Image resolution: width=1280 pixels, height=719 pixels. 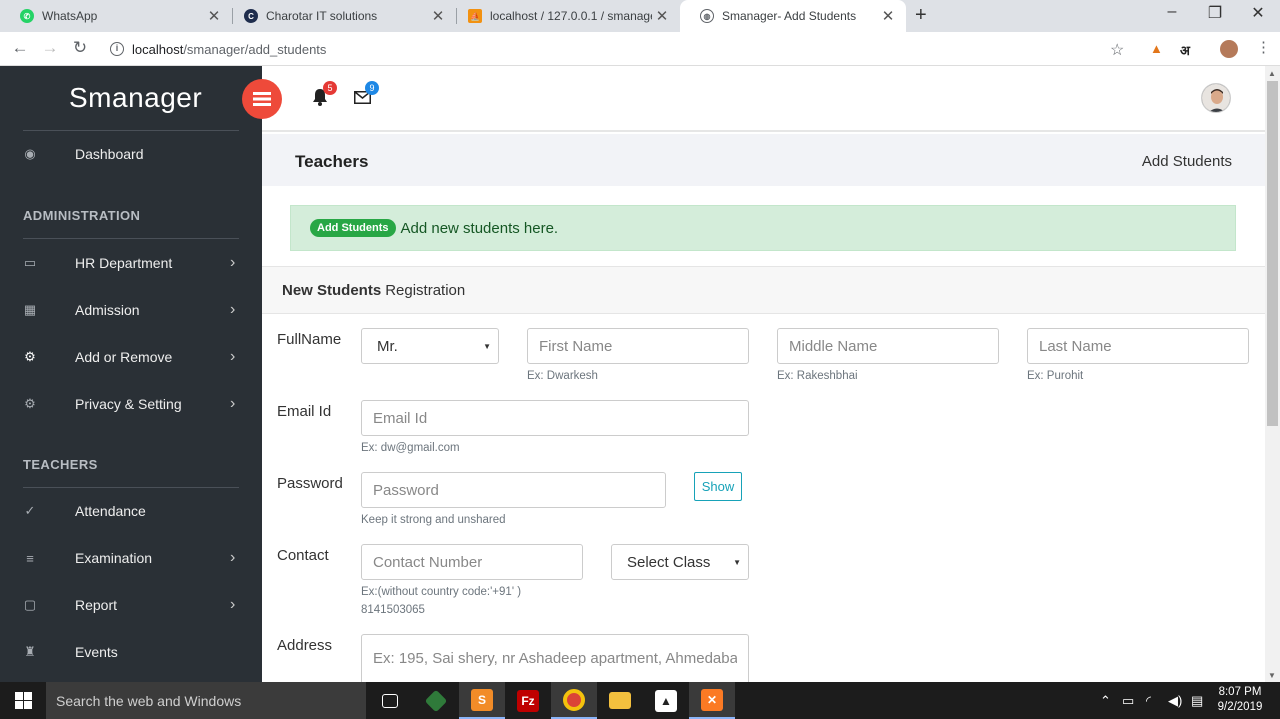 I want to click on address-input, so click(x=555, y=658).